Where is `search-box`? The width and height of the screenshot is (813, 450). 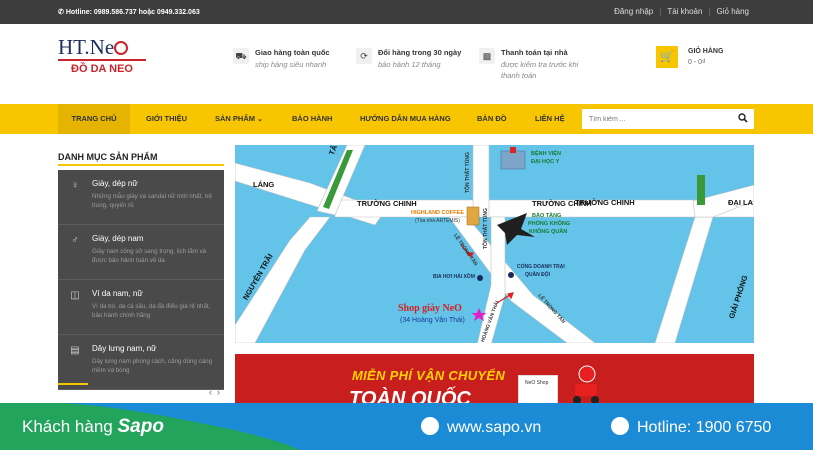
search-box is located at coordinates (668, 119).